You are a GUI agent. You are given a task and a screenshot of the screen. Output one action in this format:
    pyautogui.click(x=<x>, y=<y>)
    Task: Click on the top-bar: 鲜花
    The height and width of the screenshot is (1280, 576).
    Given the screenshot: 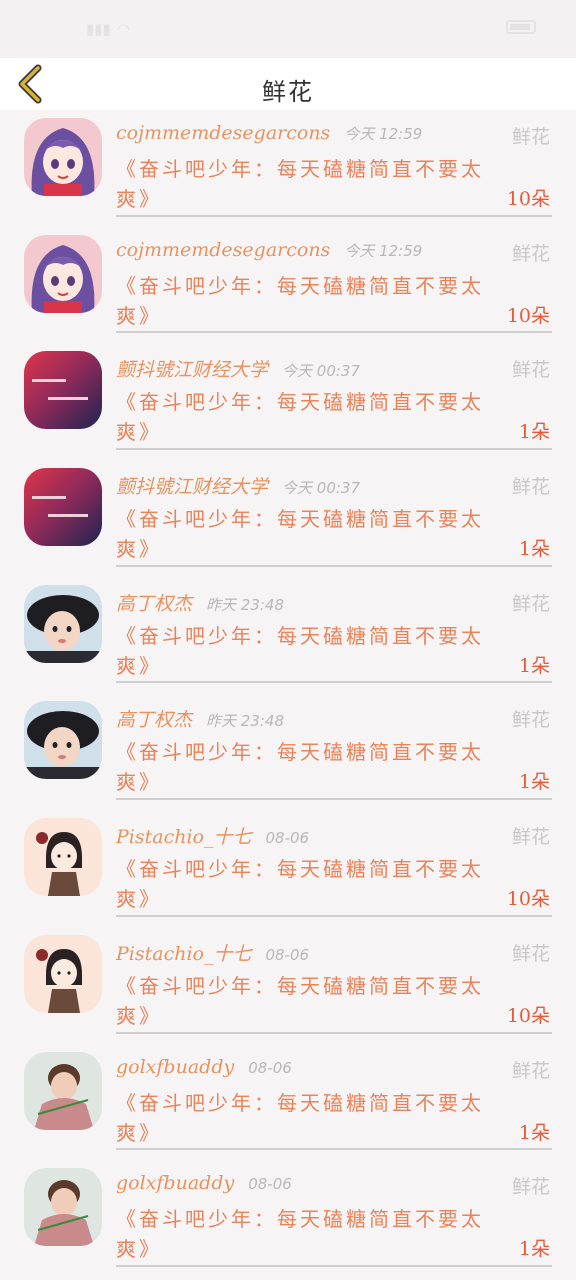 What is the action you would take?
    pyautogui.click(x=288, y=84)
    